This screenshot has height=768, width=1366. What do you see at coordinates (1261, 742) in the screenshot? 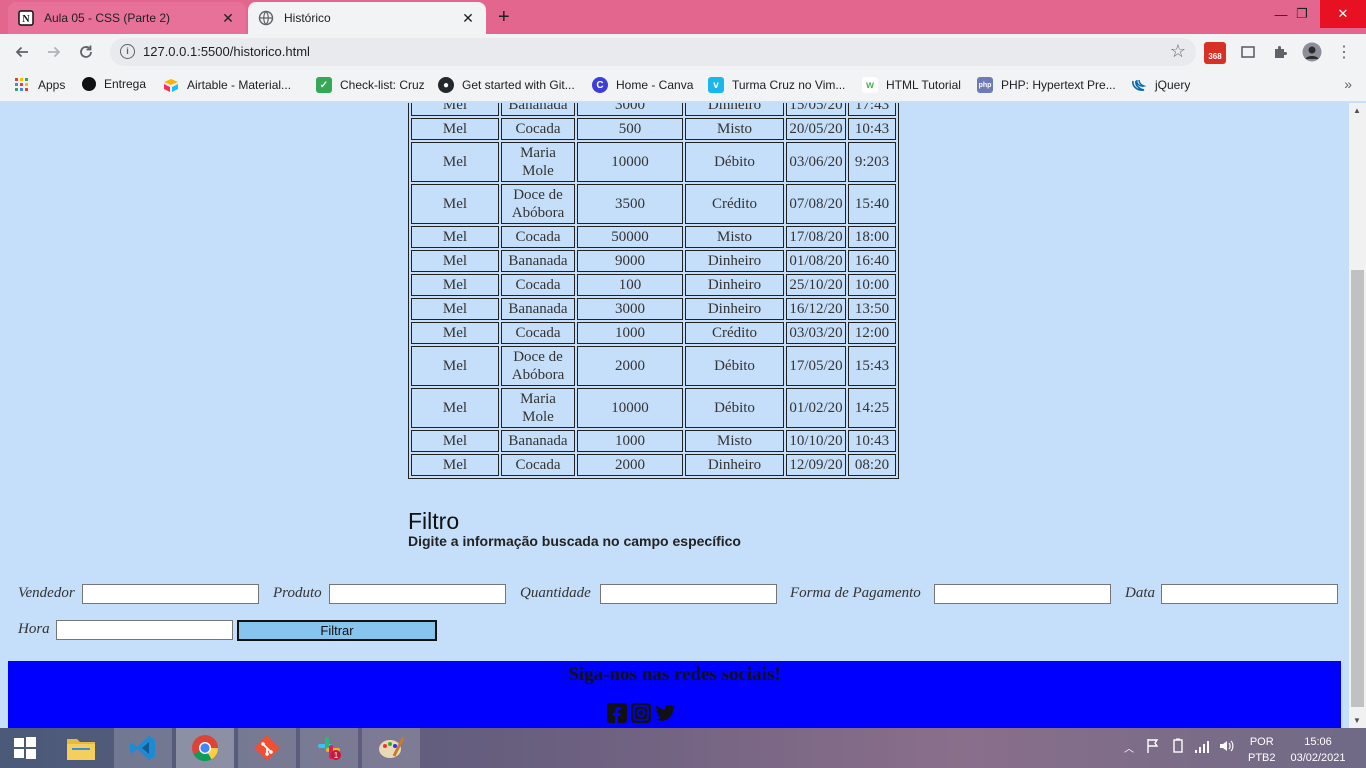
I see `language-code: POR` at bounding box center [1261, 742].